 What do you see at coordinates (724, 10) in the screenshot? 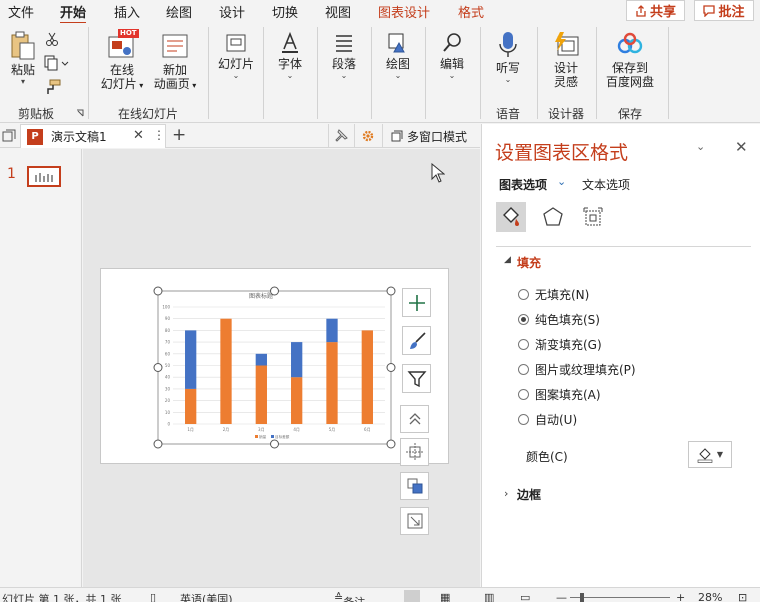
I see `comment-button: 批注` at bounding box center [724, 10].